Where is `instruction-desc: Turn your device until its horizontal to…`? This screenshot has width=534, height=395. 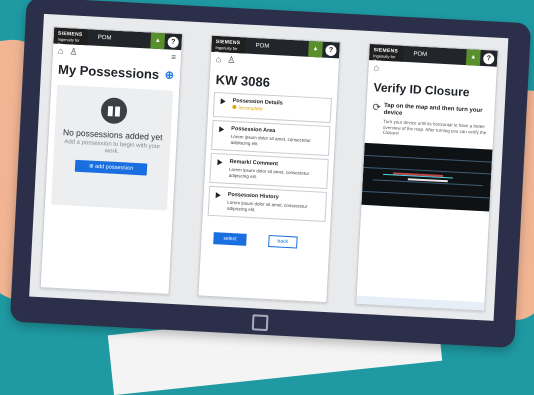
instruction-desc: Turn your device until its horizontal to… is located at coordinates (434, 127).